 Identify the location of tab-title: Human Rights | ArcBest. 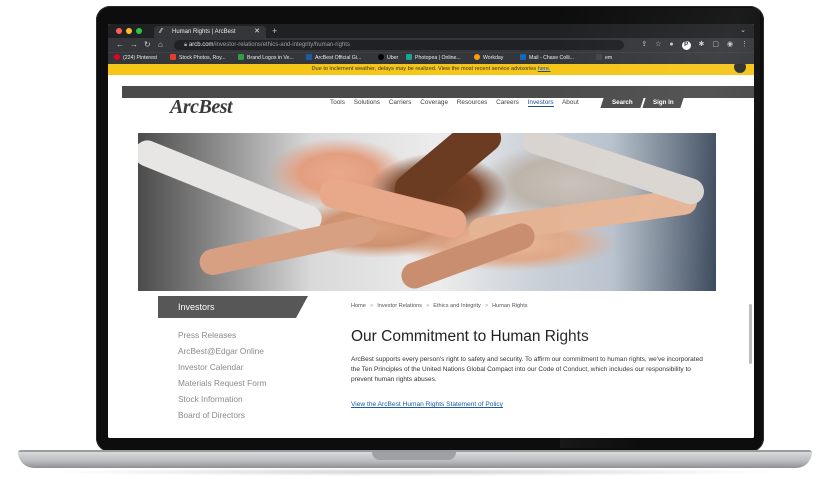
(204, 32).